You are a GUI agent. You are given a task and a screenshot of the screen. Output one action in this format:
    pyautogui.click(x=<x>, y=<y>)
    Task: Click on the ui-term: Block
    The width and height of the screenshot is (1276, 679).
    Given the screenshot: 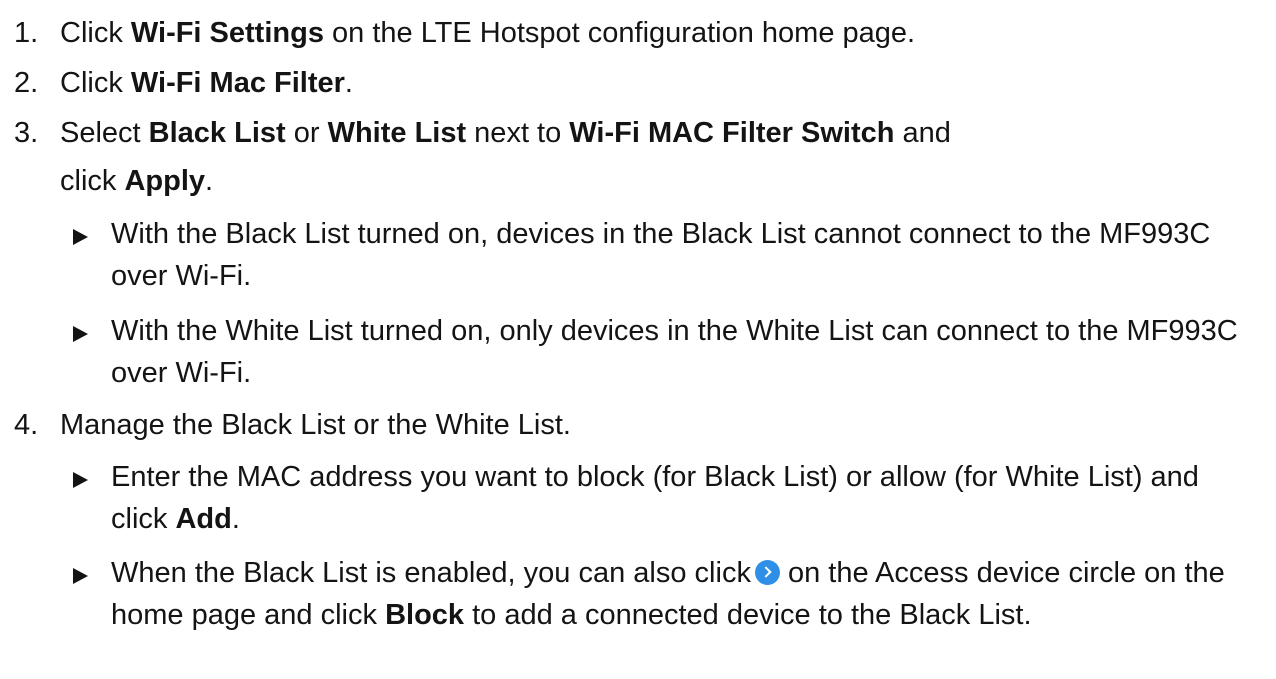 What is the action you would take?
    pyautogui.click(x=425, y=615)
    